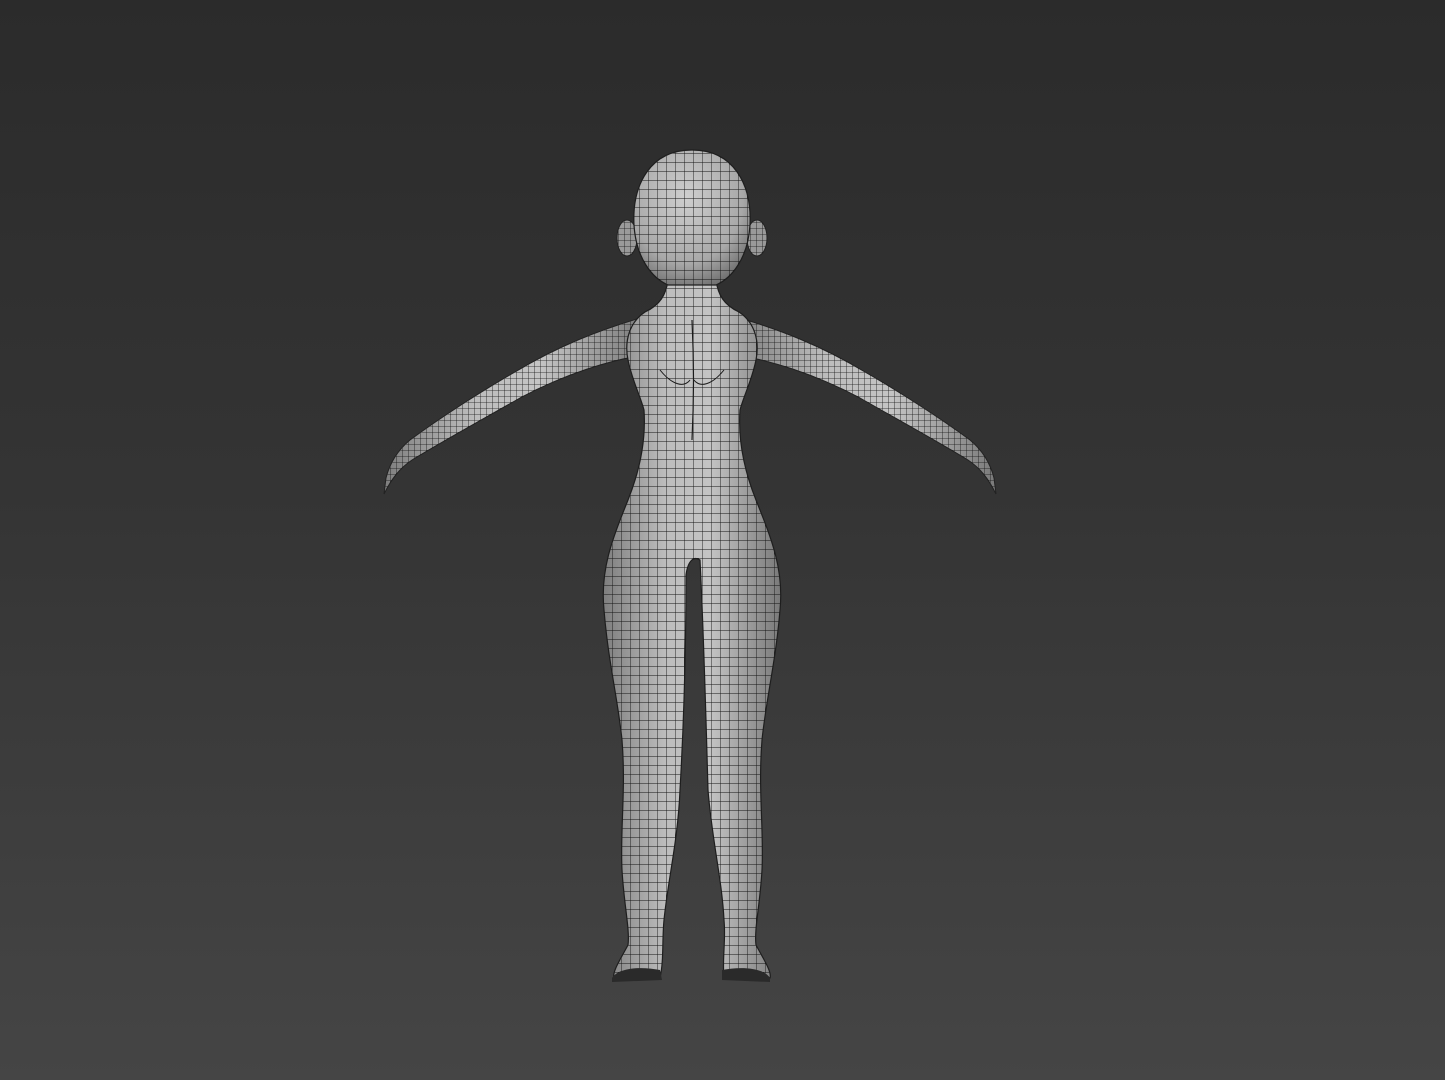  Describe the element at coordinates (692, 217) in the screenshot. I see `head` at that location.